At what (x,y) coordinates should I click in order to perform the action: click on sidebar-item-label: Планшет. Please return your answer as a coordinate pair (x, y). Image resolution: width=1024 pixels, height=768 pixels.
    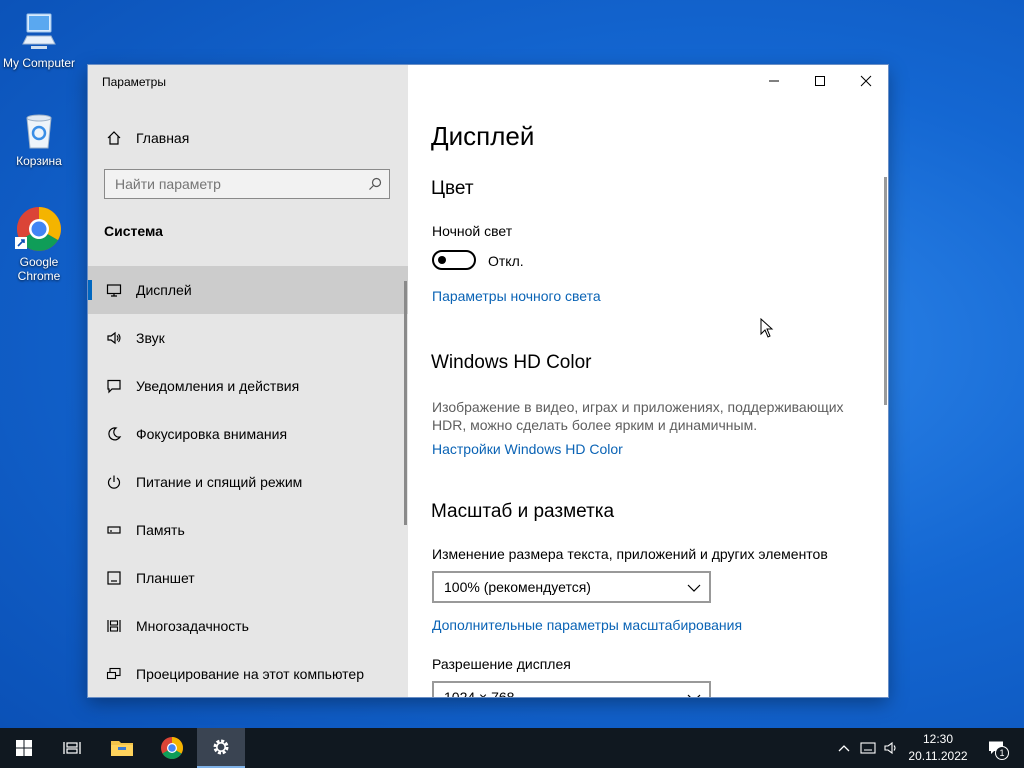
    Looking at the image, I should click on (165, 578).